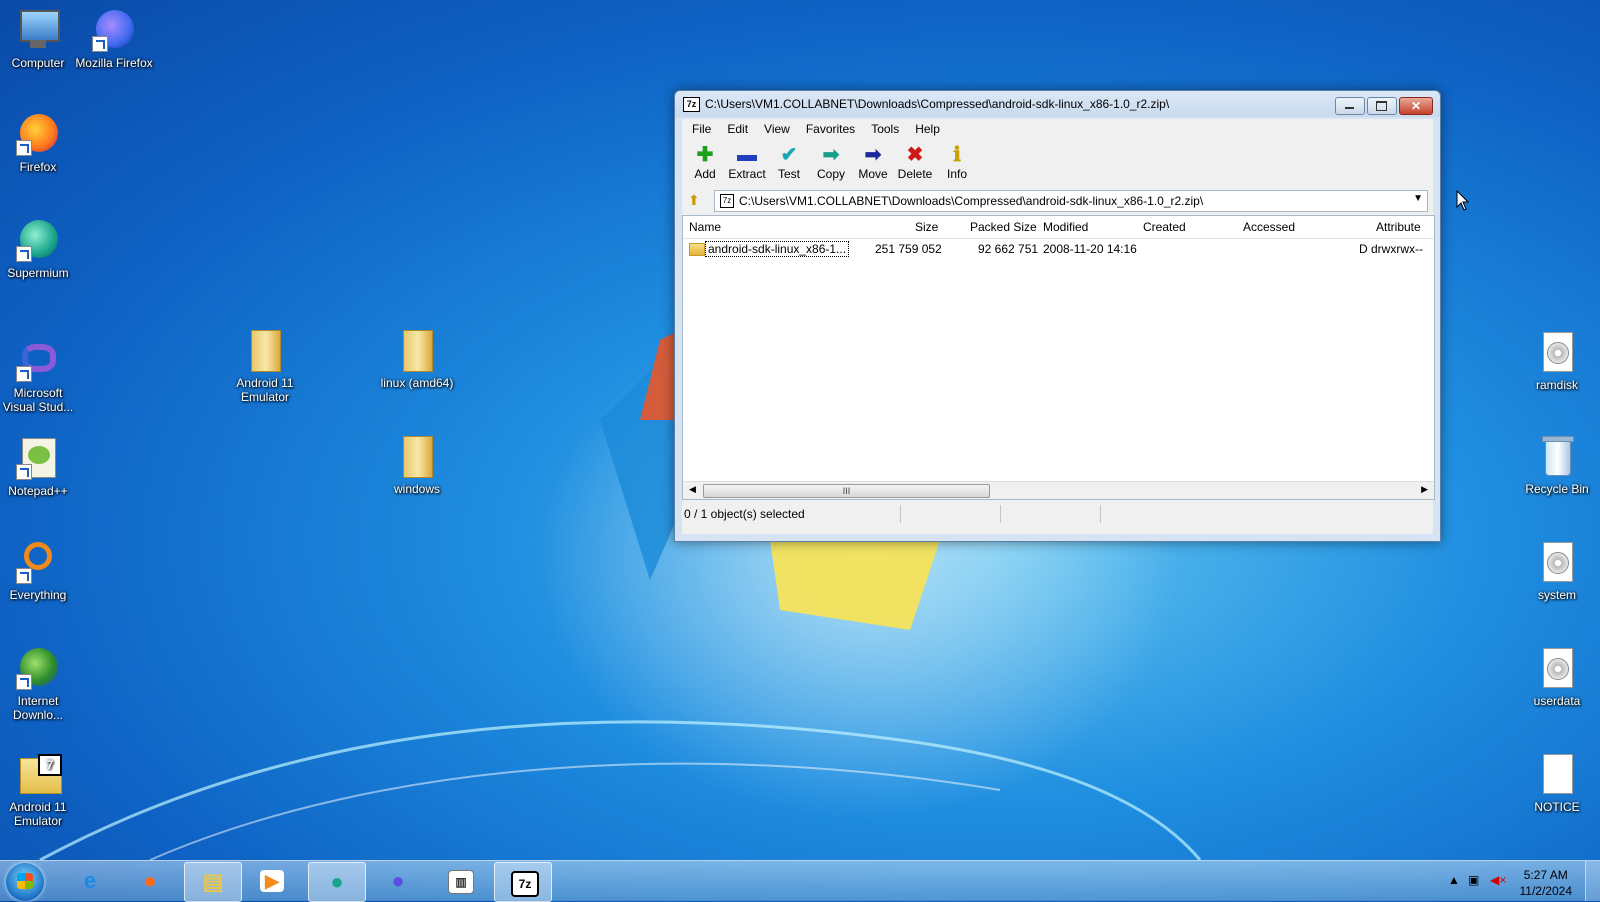 This screenshot has width=1600, height=902. I want to click on text-file-icon, so click(1557, 774).